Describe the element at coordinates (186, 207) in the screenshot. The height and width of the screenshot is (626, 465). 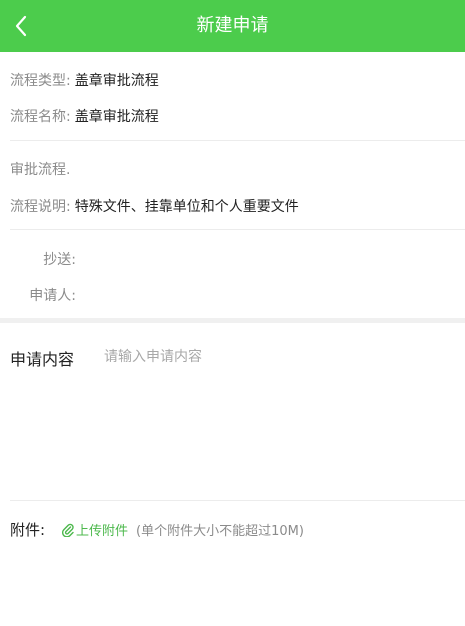
I see `process-desc-value: 特殊文件、挂靠单位和个人重要文件` at that location.